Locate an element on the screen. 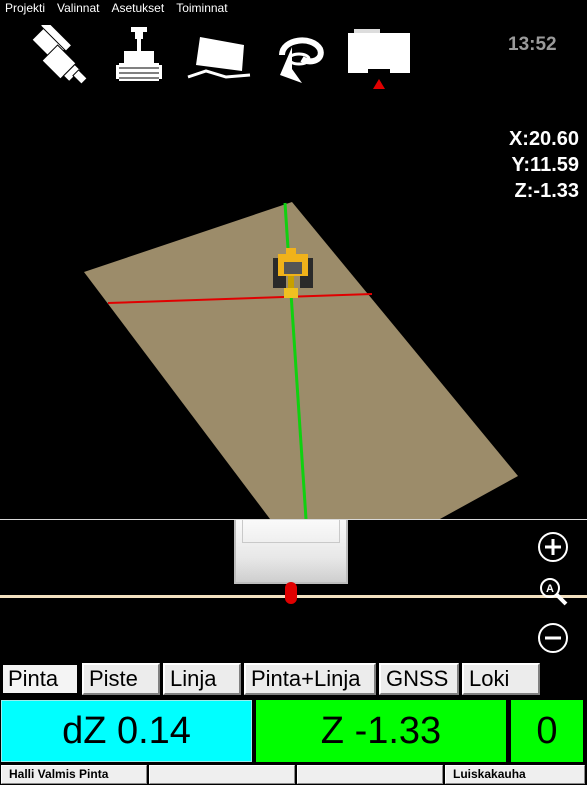 The image size is (587, 785). status-bar: Halli Valmis Pinta Luiskakauha is located at coordinates (293, 774).